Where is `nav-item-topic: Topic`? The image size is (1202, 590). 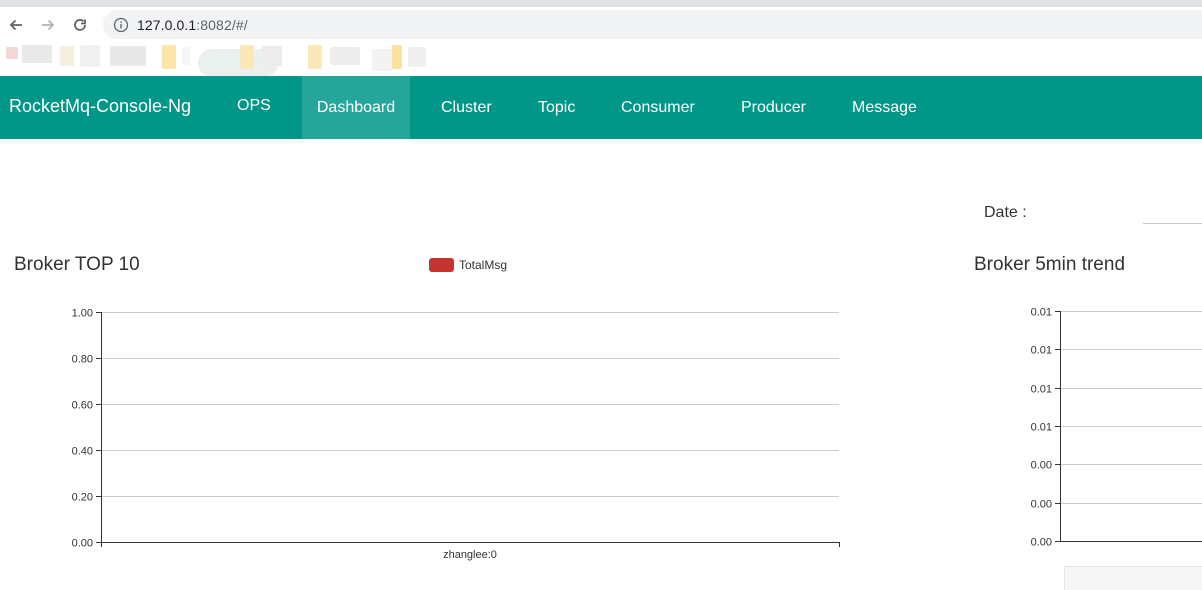 nav-item-topic: Topic is located at coordinates (556, 107).